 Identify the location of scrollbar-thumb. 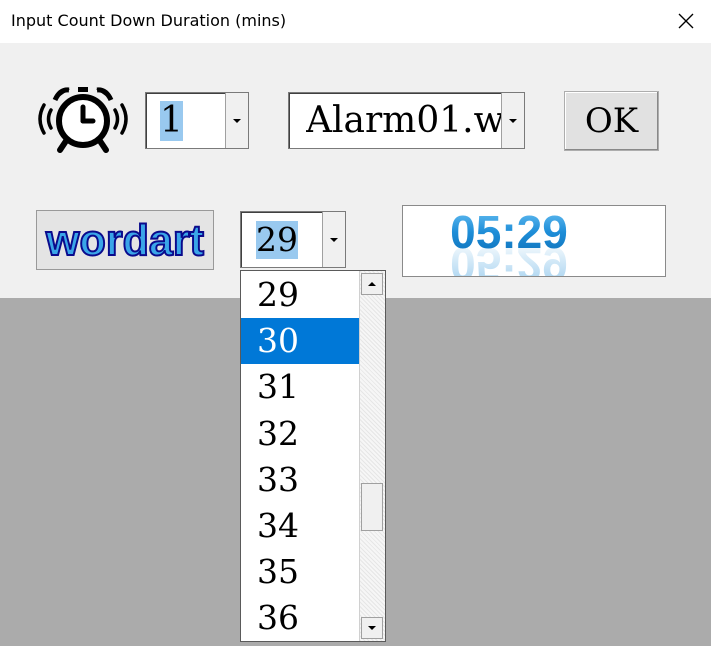
(372, 507).